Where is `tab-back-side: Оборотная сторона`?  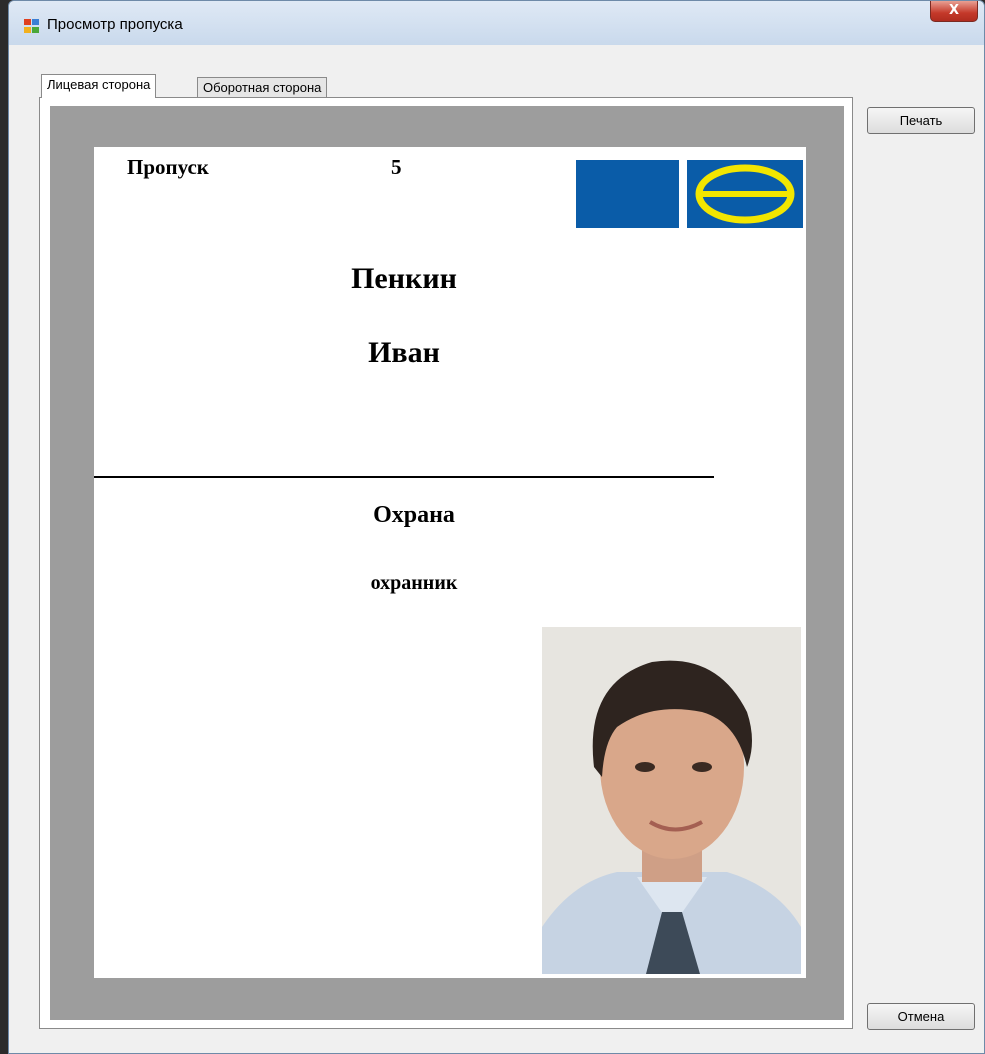 tab-back-side: Оборотная сторона is located at coordinates (262, 88).